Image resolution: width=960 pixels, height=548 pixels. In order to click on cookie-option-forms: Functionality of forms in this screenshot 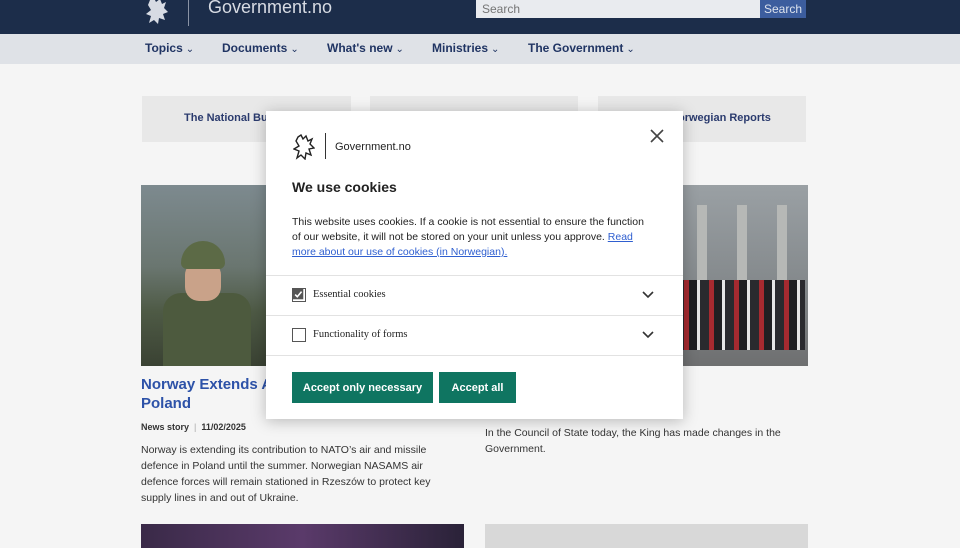, I will do `click(474, 335)`.